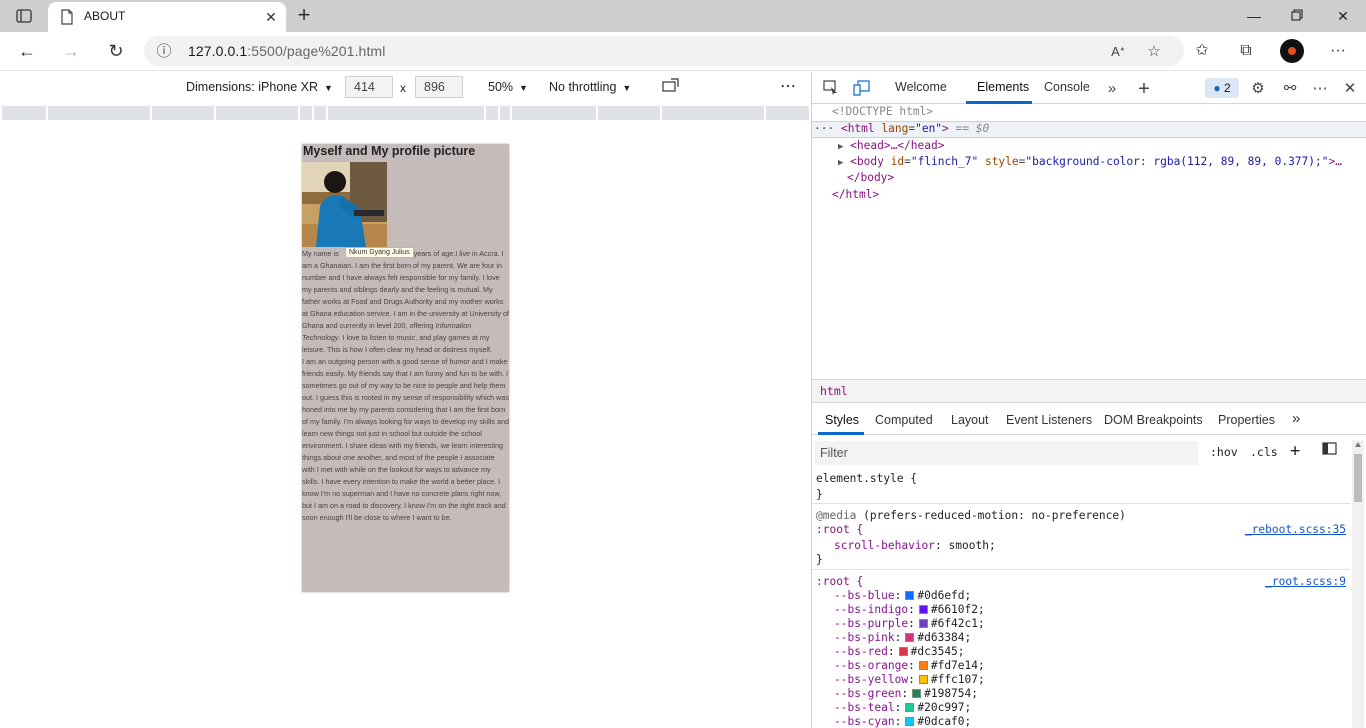  What do you see at coordinates (909, 623) in the screenshot?
I see `css-variable-declaration: --bs-purple: #6f42c1;` at bounding box center [909, 623].